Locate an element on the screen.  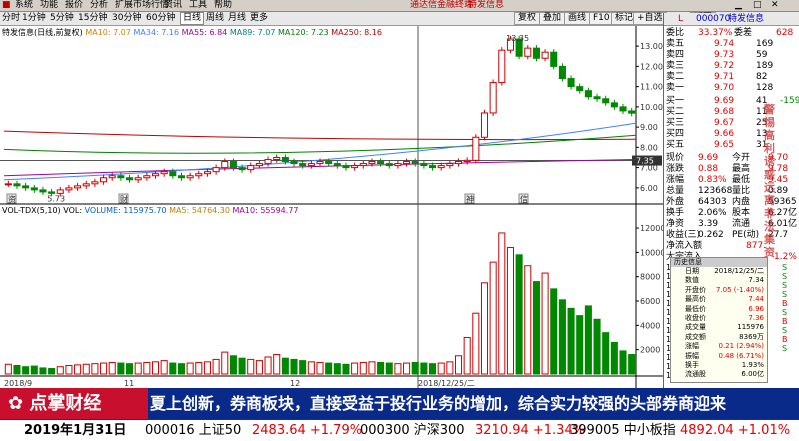
stock-title: 特发信息 is located at coordinates (486, 5).